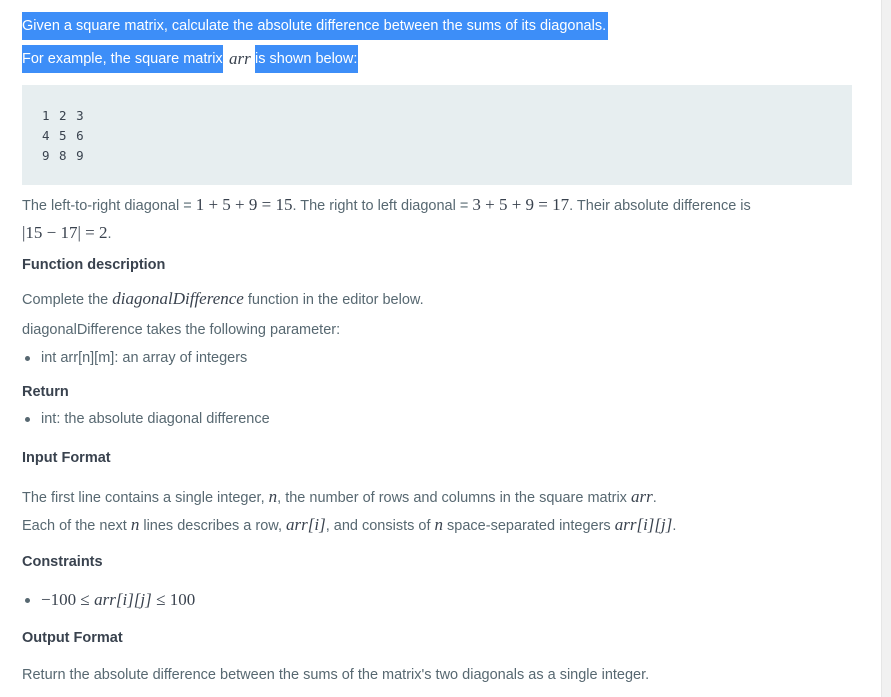 This screenshot has height=697, width=891. What do you see at coordinates (63, 155) in the screenshot?
I see `matrix-row: 9 8 9` at bounding box center [63, 155].